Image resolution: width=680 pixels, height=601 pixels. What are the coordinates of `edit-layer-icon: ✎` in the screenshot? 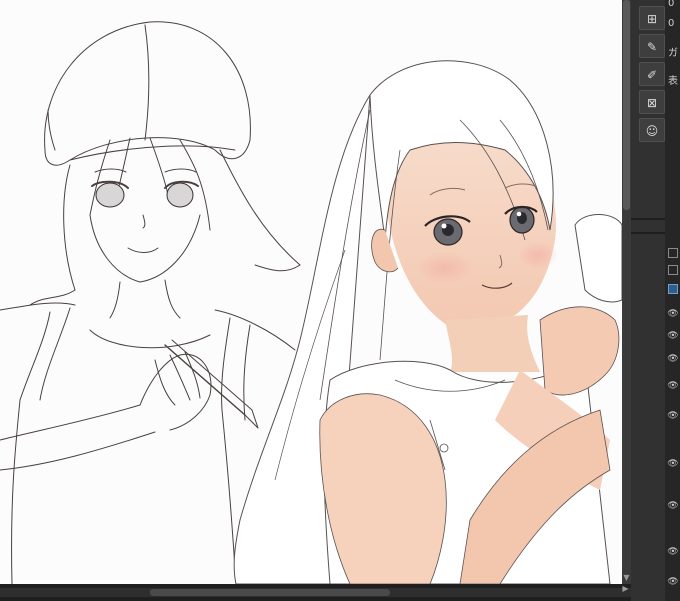 It's located at (652, 46).